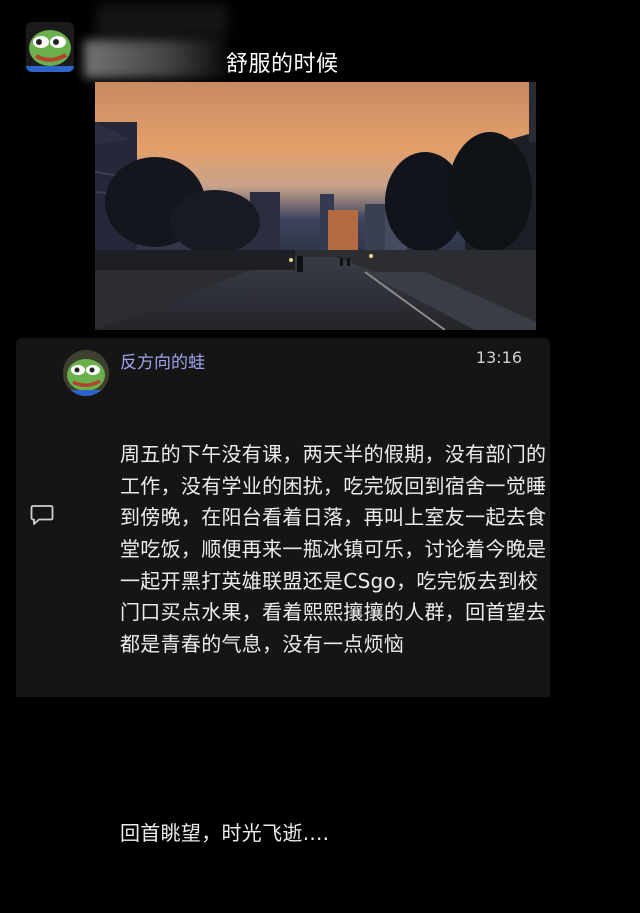  I want to click on comment-timestamp: 13:16, so click(498, 357).